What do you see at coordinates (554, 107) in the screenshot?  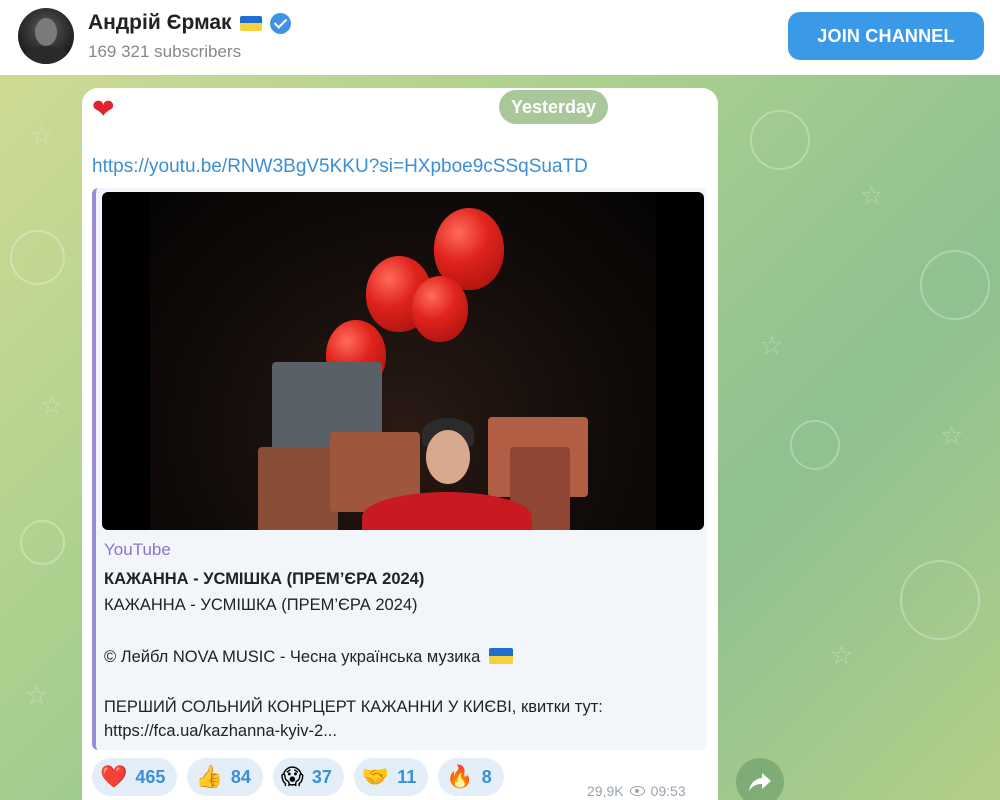 I see `date-separator: Yesterday` at bounding box center [554, 107].